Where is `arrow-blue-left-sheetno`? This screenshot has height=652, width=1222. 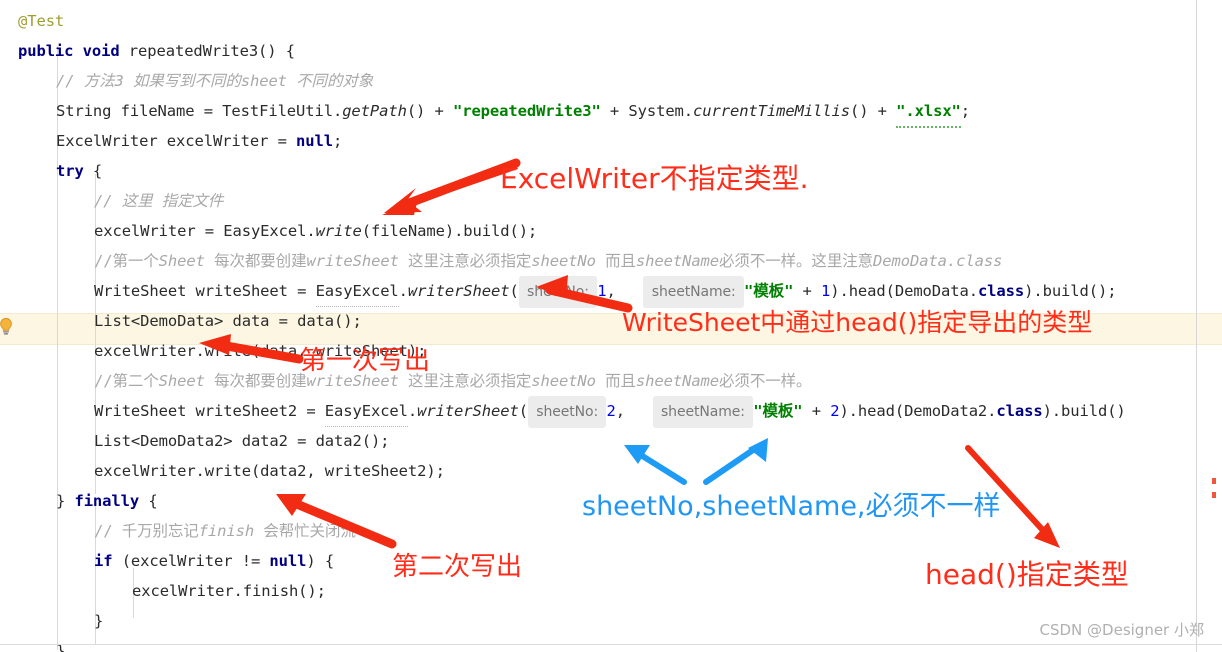 arrow-blue-left-sheetno is located at coordinates (655, 465).